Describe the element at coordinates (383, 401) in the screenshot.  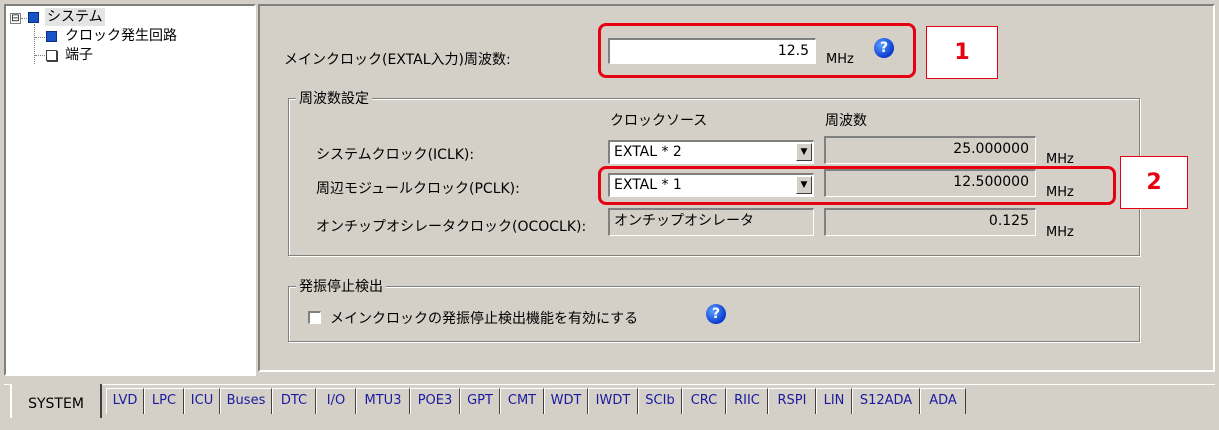
I see `tab-mtu3: MTU3` at that location.